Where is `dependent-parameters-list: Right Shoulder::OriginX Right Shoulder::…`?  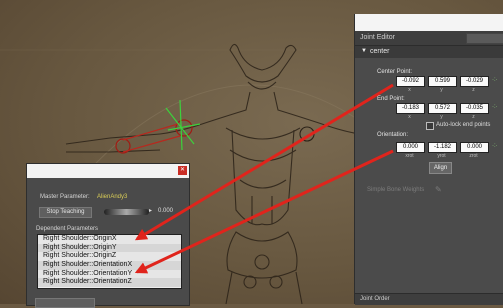
dependent-parameters-list: Right Shoulder::OriginX Right Shoulder::… is located at coordinates (109, 261).